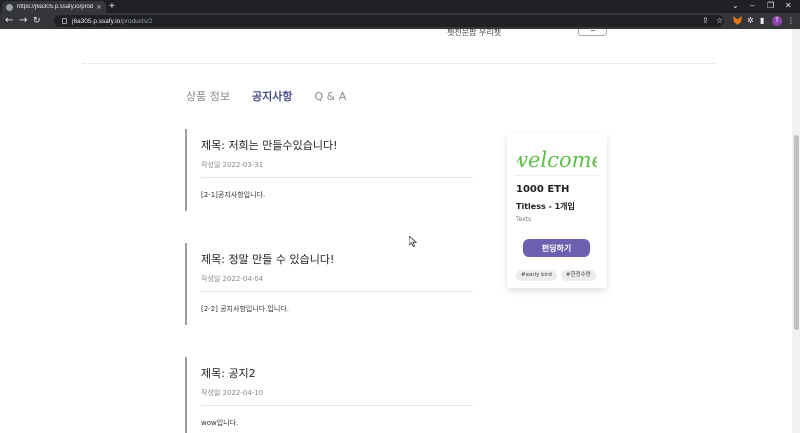 Image resolution: width=800 pixels, height=433 pixels. Describe the element at coordinates (752, 6) in the screenshot. I see `minimize-button: –` at that location.